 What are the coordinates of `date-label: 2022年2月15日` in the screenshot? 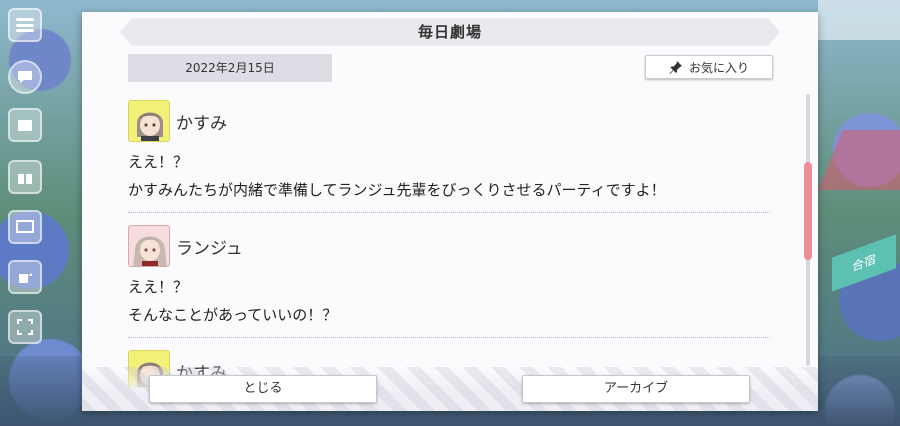 It's located at (230, 68).